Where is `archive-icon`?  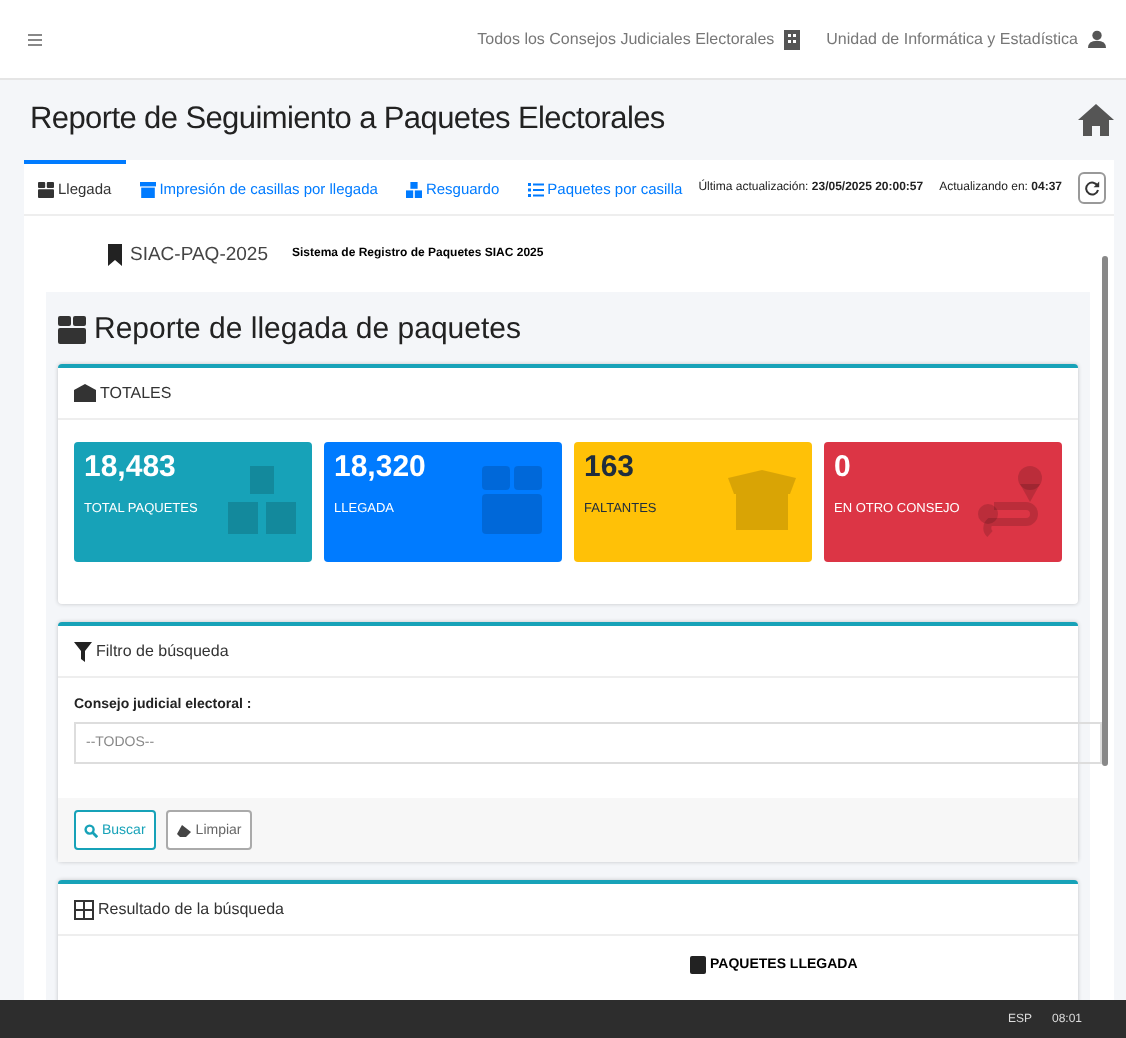 archive-icon is located at coordinates (147, 189).